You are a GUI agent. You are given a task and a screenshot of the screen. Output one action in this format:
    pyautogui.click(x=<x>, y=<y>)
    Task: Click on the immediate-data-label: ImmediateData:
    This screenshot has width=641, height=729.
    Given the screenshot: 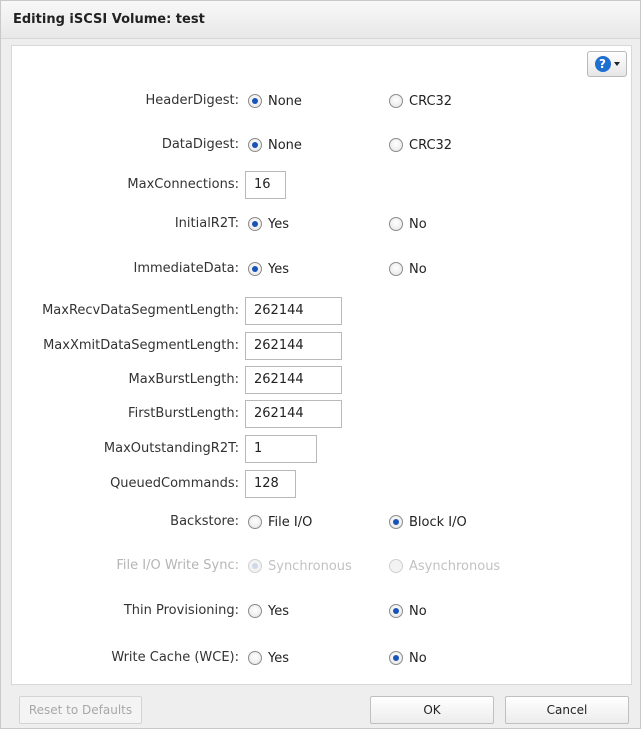 What is the action you would take?
    pyautogui.click(x=186, y=268)
    